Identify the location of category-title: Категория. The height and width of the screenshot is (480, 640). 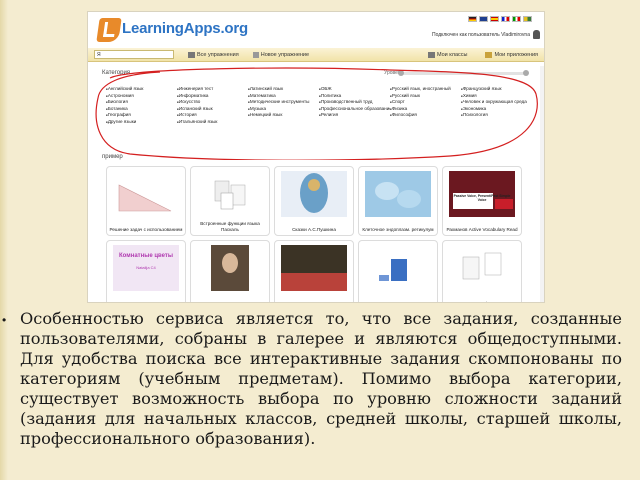
(116, 73).